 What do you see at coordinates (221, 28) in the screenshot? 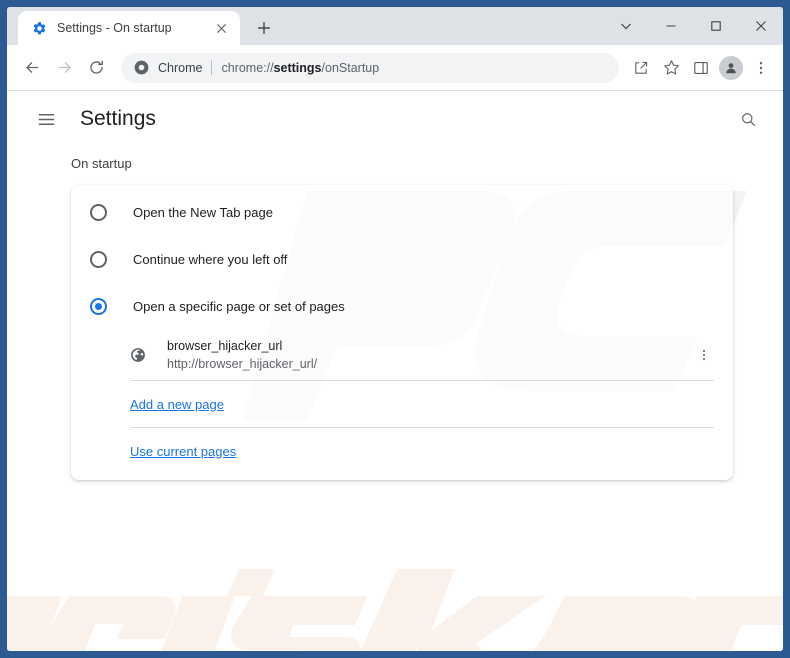
I see `close-icon` at bounding box center [221, 28].